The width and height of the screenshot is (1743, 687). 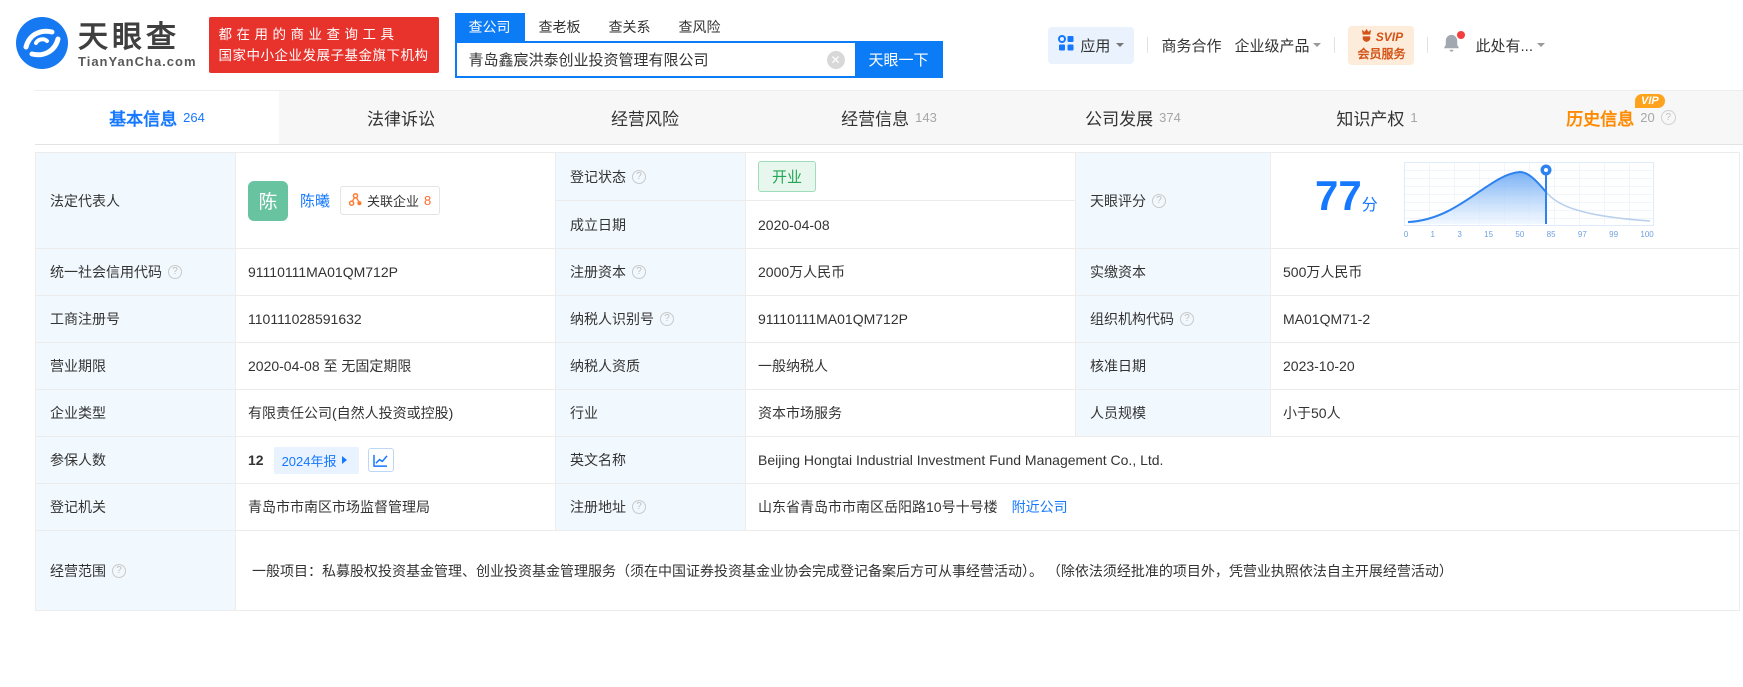 I want to click on apps-grid-icon, so click(x=1066, y=45).